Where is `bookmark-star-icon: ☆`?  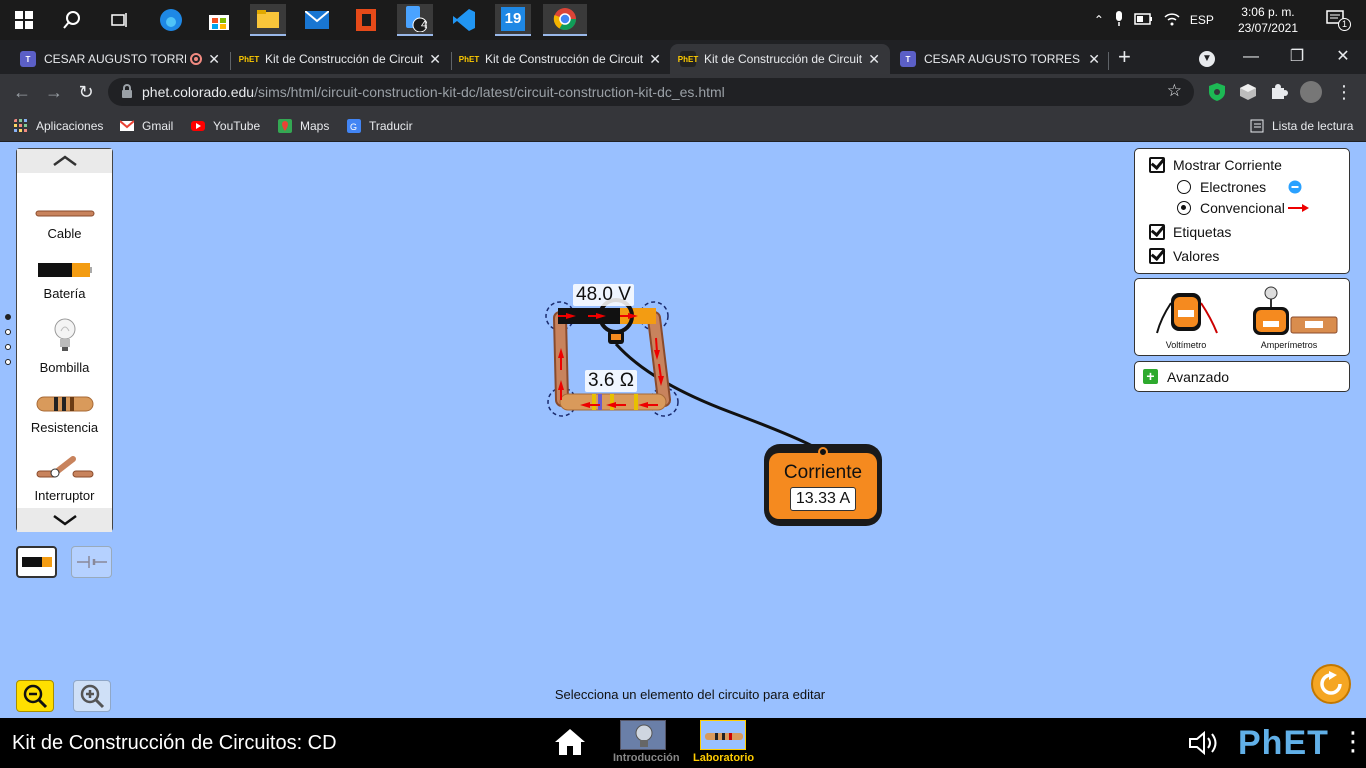 bookmark-star-icon: ☆ is located at coordinates (1174, 91).